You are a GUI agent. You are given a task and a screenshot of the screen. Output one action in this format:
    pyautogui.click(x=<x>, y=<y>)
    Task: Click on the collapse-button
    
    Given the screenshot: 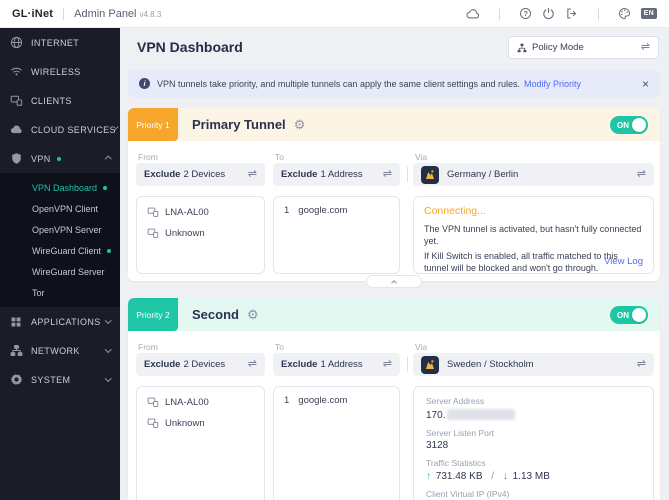 What is the action you would take?
    pyautogui.click(x=394, y=281)
    